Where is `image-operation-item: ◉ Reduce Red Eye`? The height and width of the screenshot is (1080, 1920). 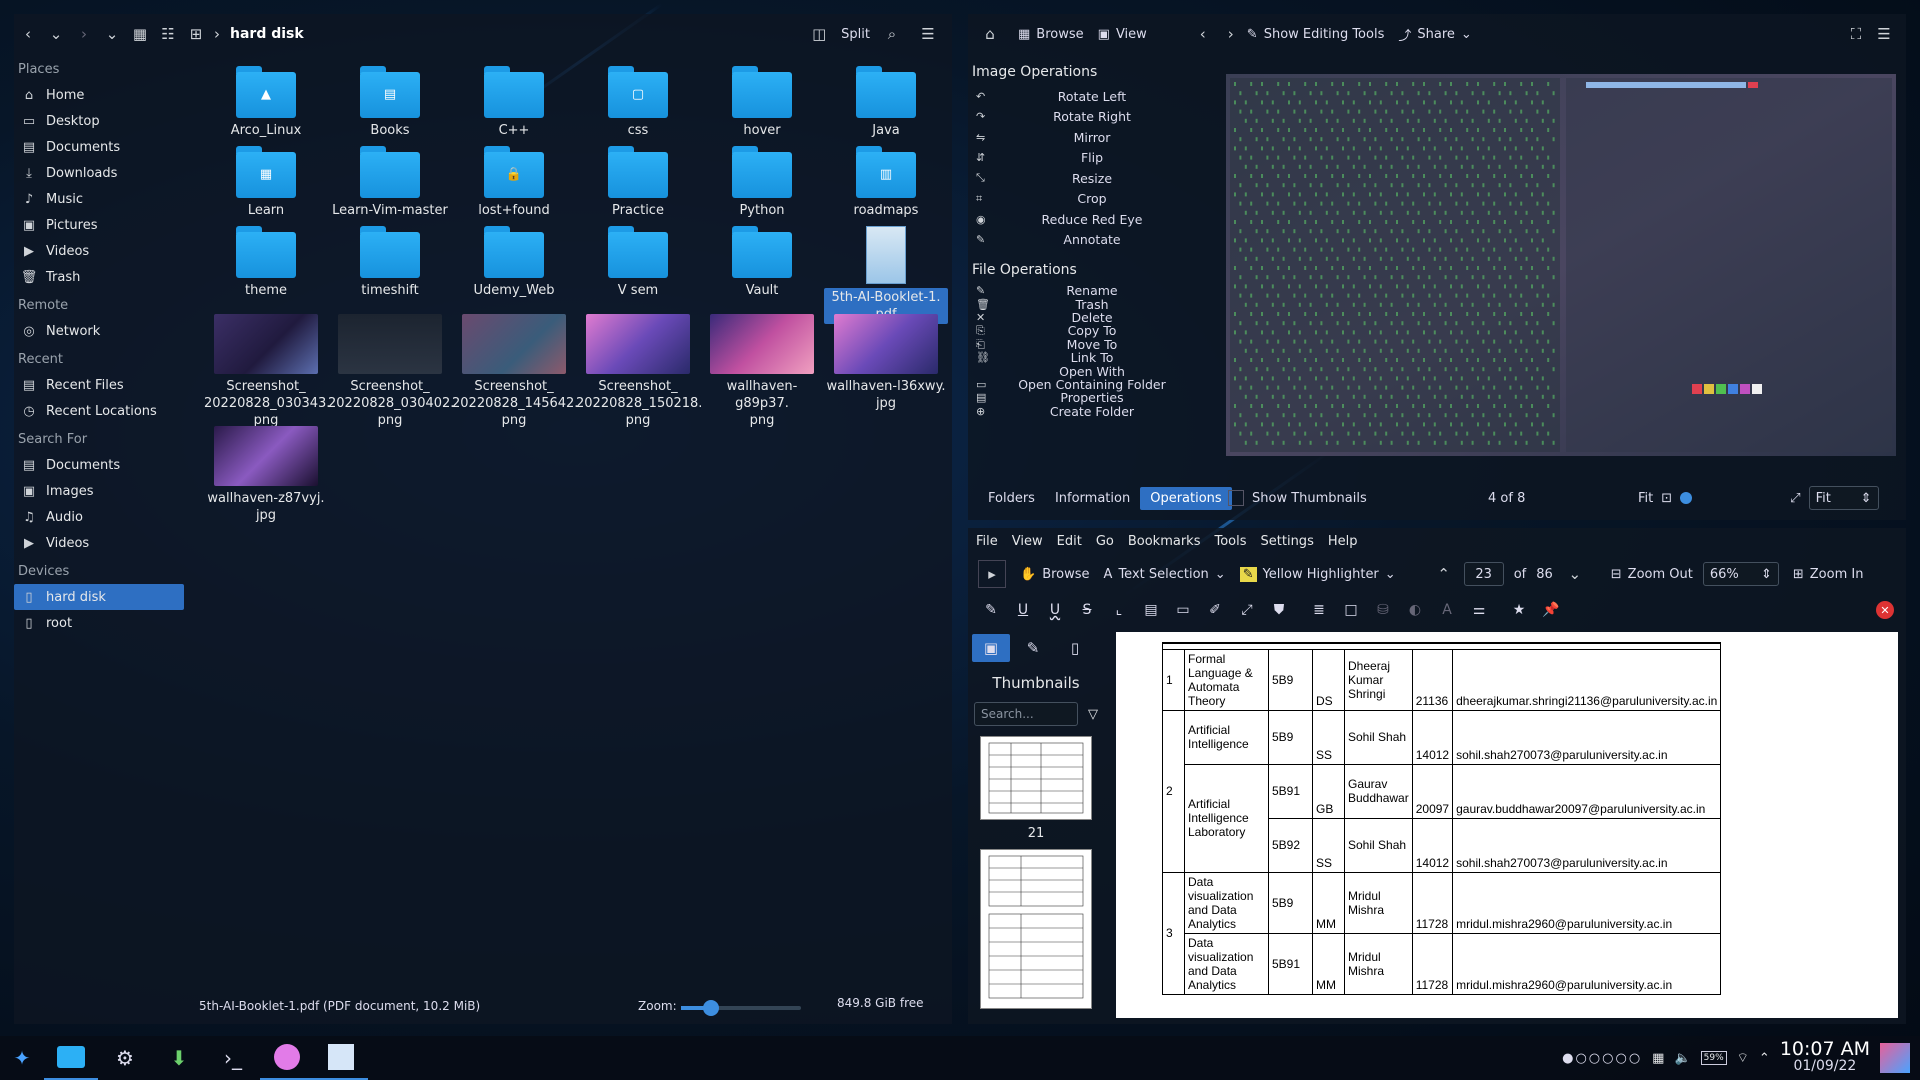 image-operation-item: ◉ Reduce Red Eye is located at coordinates (1094, 219).